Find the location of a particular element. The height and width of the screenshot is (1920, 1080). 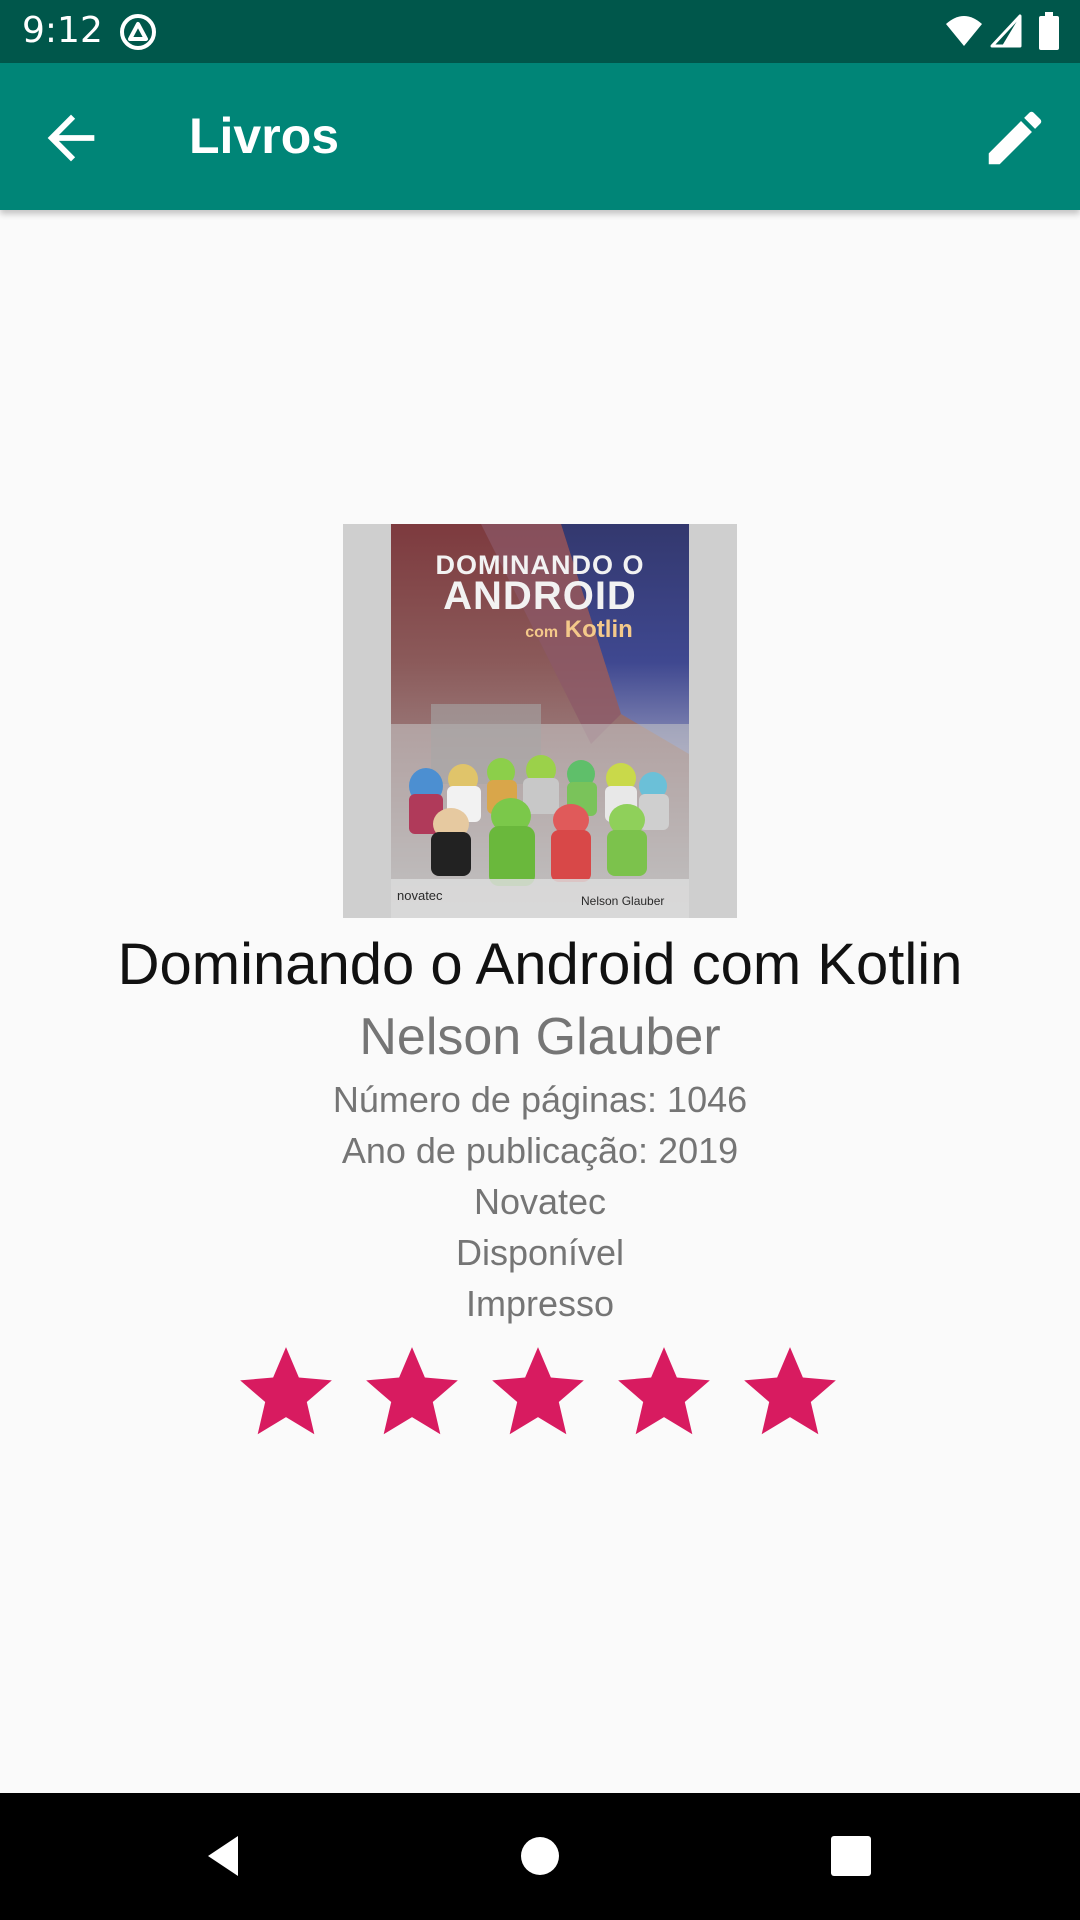

circle-home-icon is located at coordinates (540, 1856).